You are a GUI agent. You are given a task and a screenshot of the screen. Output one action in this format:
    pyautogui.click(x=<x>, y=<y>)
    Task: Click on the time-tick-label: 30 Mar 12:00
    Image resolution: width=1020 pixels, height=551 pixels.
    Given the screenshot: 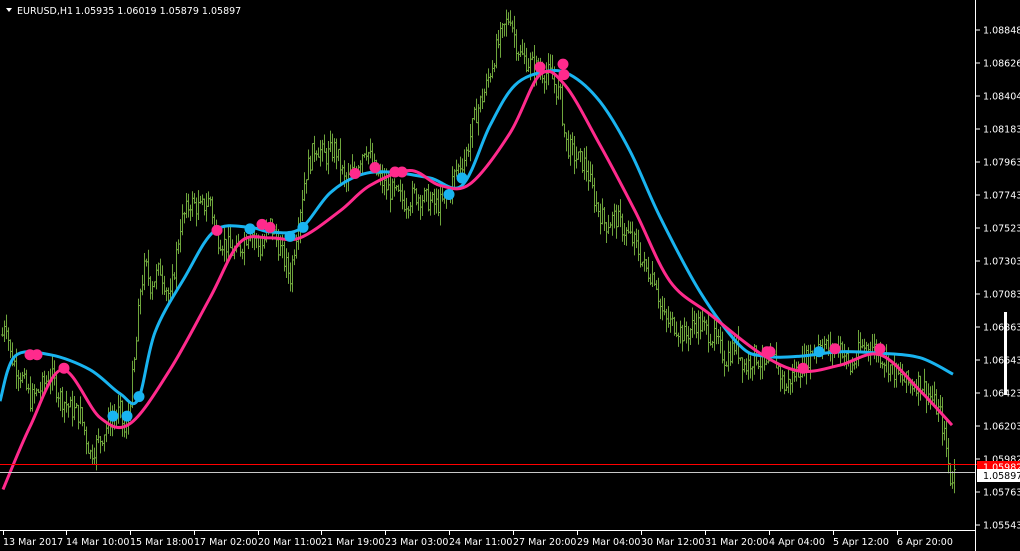 What is the action you would take?
    pyautogui.click(x=672, y=542)
    